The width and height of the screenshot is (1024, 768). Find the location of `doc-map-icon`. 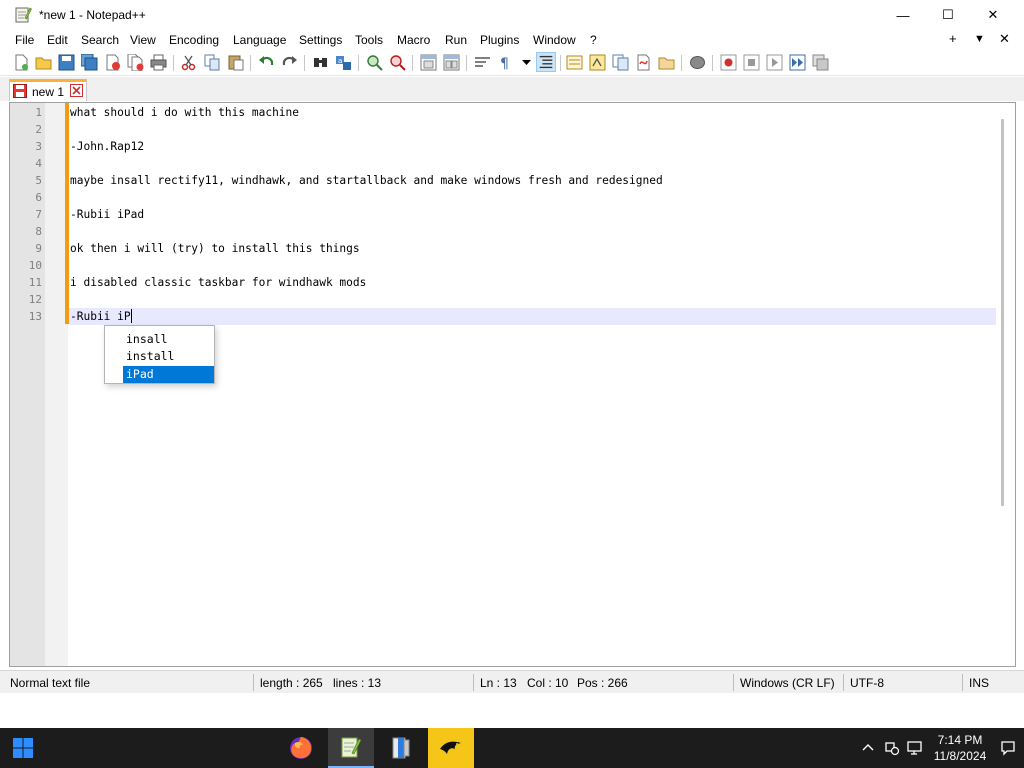

doc-map-icon is located at coordinates (597, 62).